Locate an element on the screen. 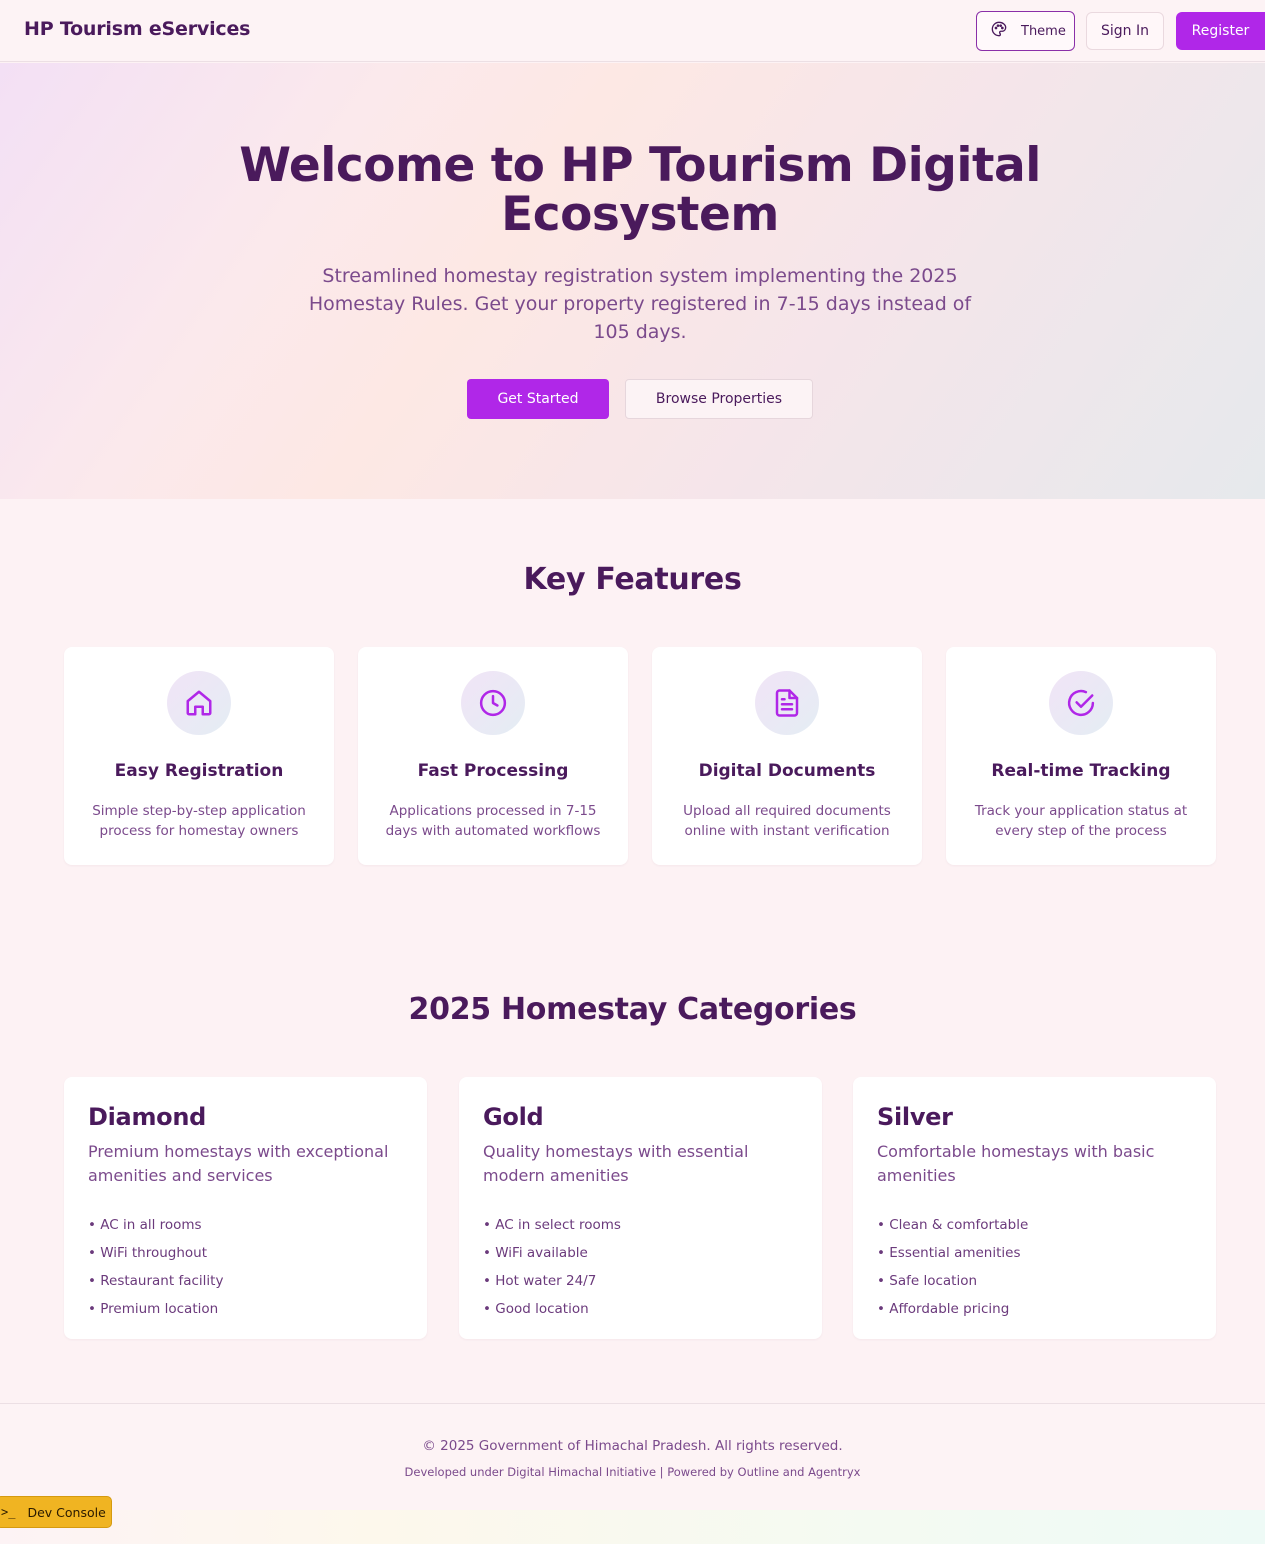  home-icon is located at coordinates (199, 703).